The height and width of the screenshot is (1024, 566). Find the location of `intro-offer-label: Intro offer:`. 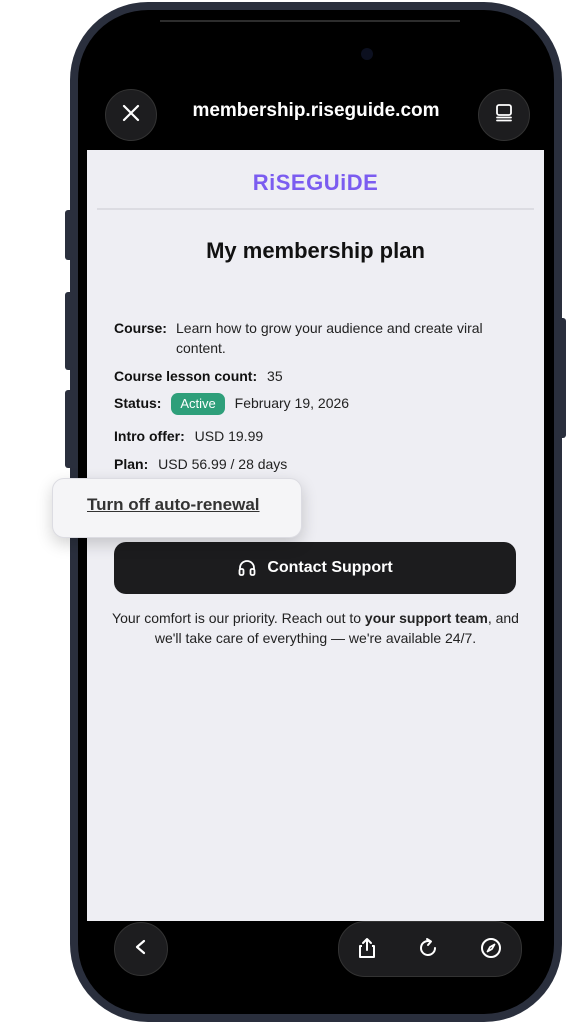

intro-offer-label: Intro offer: is located at coordinates (149, 436).